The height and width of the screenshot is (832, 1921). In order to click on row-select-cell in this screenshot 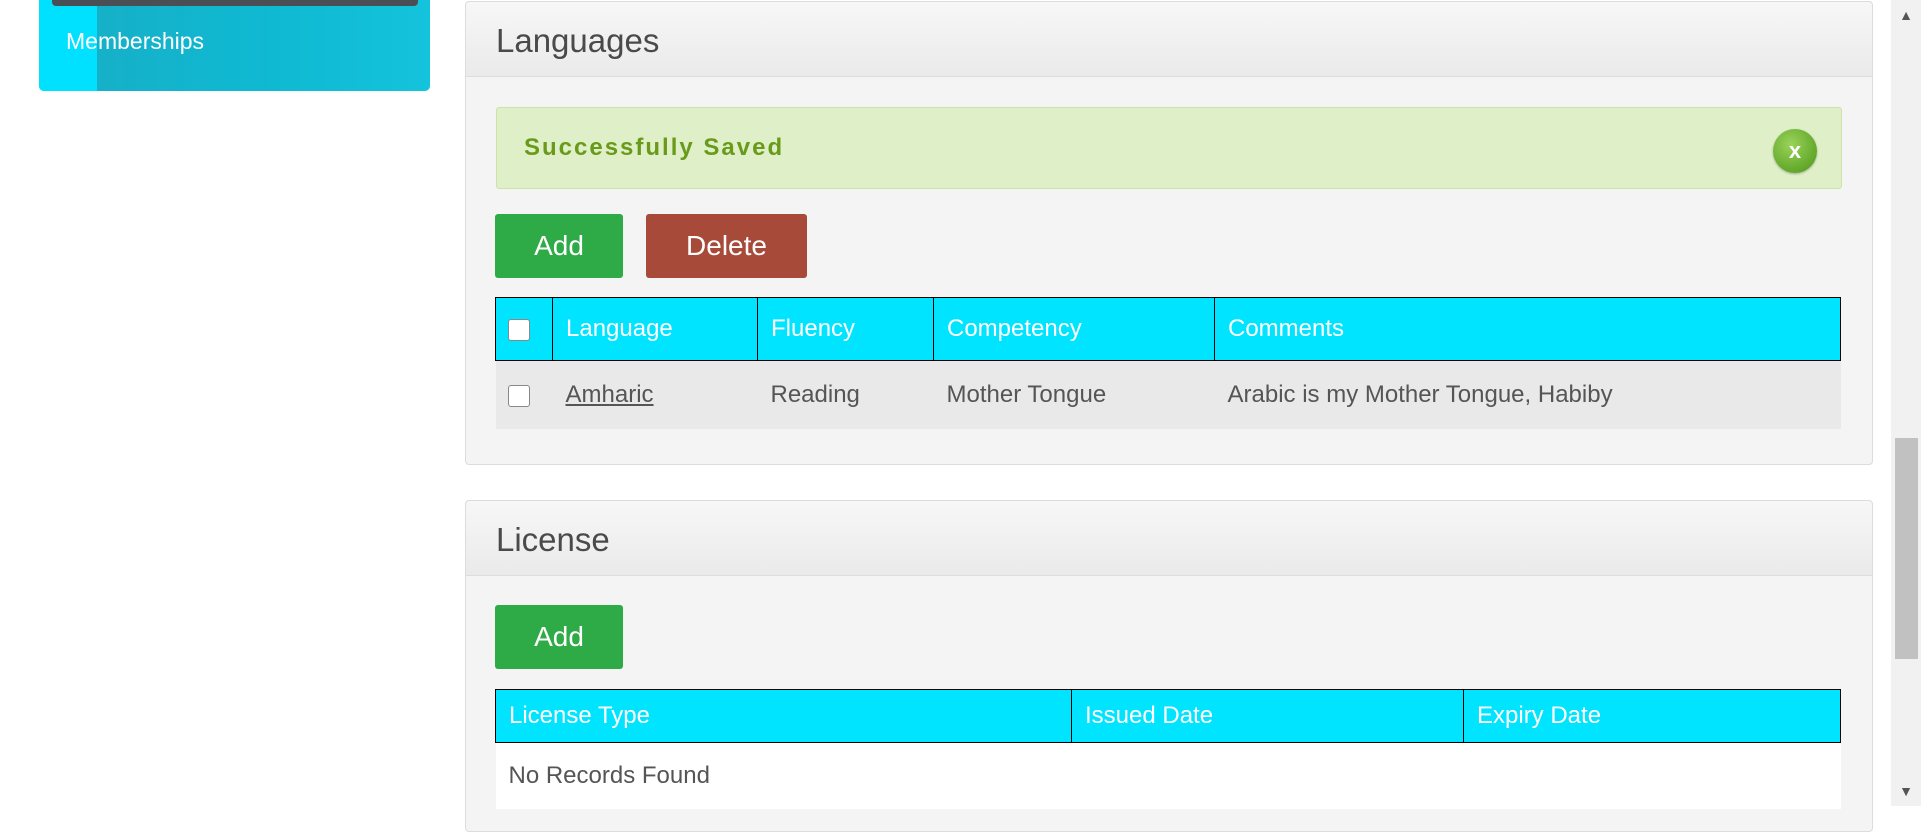, I will do `click(524, 394)`.